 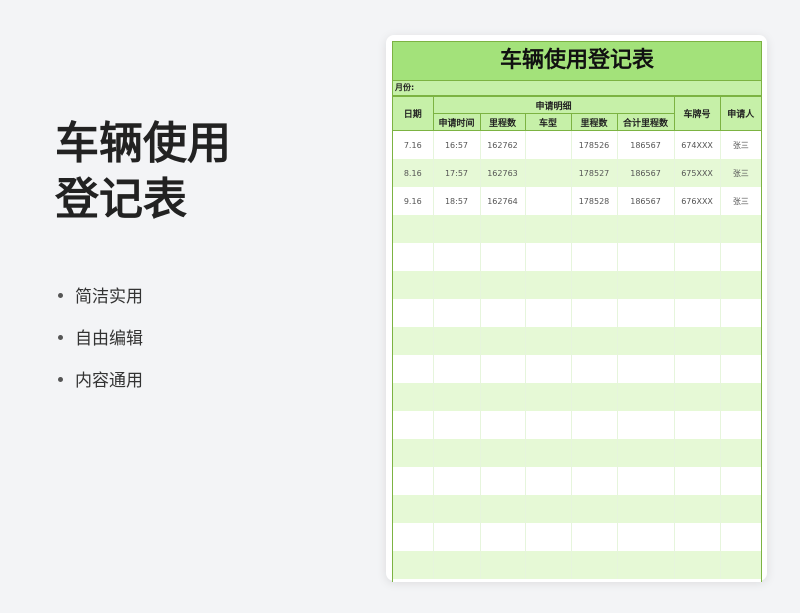 What do you see at coordinates (697, 173) in the screenshot?
I see `cell-plate: 675XXX` at bounding box center [697, 173].